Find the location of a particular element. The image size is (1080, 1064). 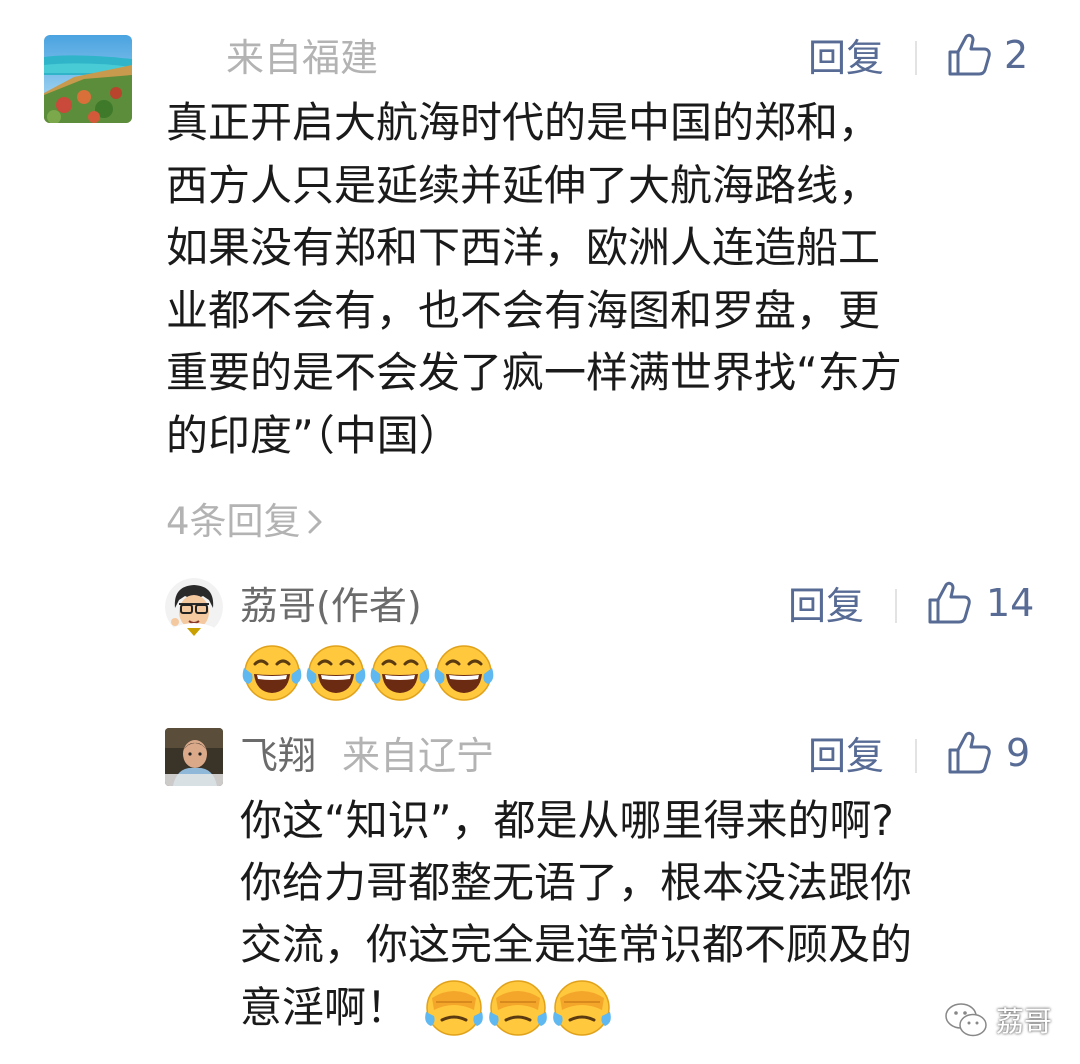

reply-location: 来自辽宁 is located at coordinates (418, 756).